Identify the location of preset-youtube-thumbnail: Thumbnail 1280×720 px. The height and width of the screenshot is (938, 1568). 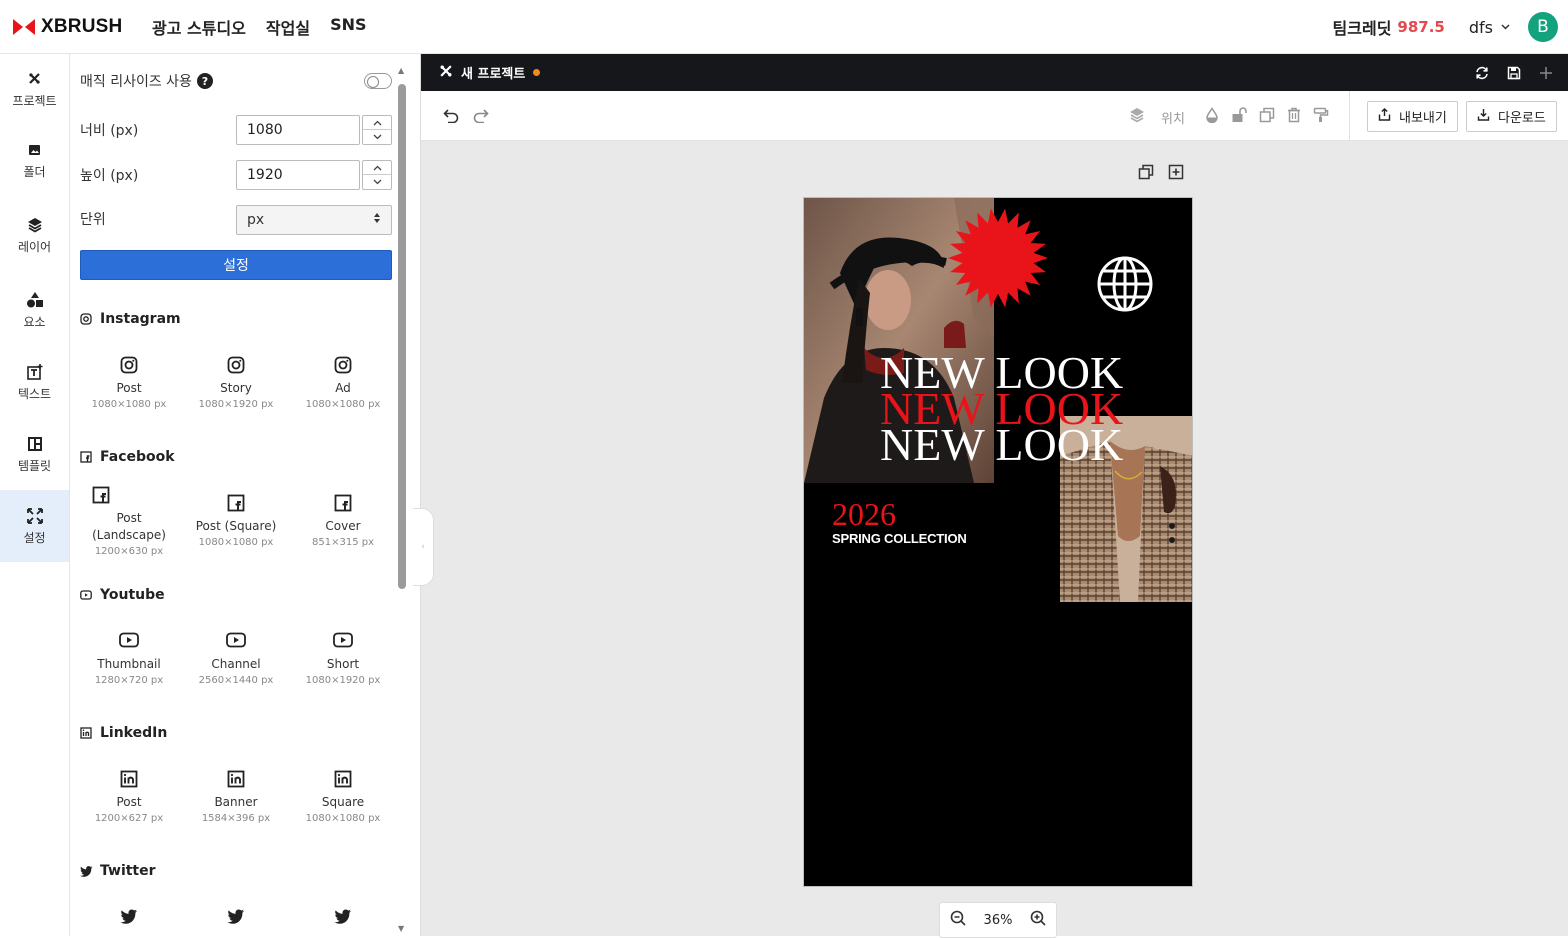
(129, 660).